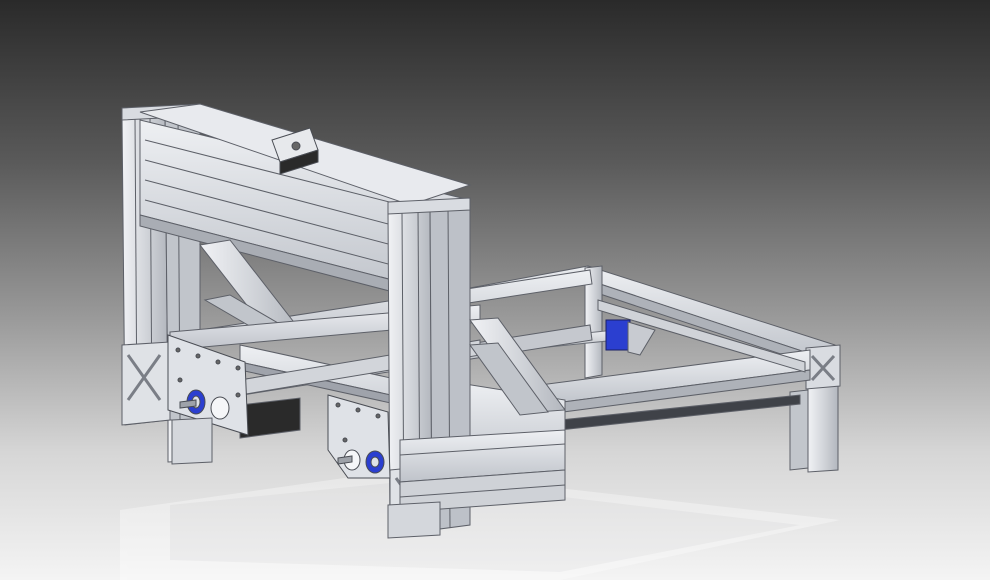  What do you see at coordinates (359, 436) in the screenshot?
I see `side-plate-right` at bounding box center [359, 436].